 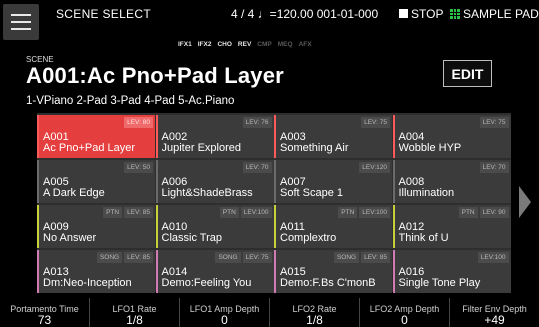 I want to click on scene-title: A001:Ac Pno+Pad Layer, so click(x=155, y=75).